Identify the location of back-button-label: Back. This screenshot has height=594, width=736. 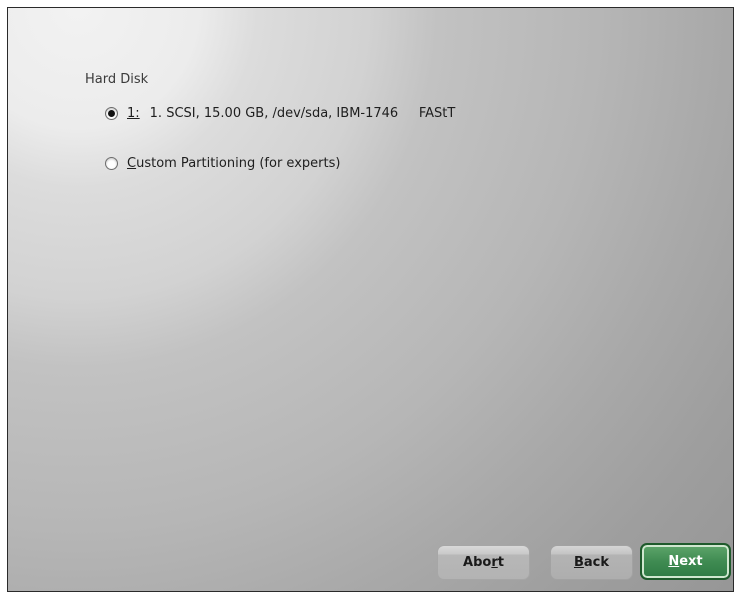
(591, 562).